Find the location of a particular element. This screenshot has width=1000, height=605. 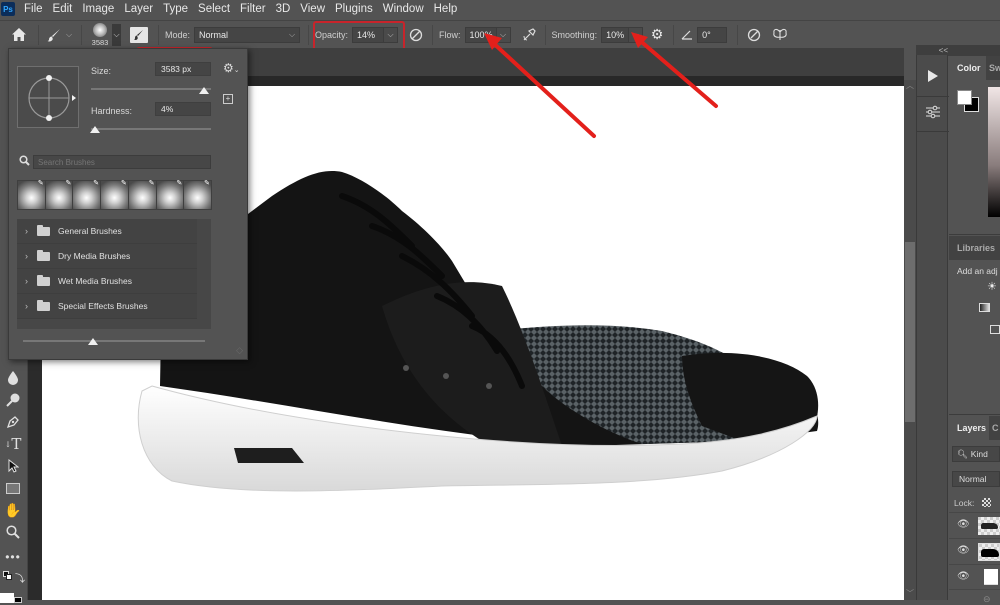

opacity-input: 14% is located at coordinates (368, 34).